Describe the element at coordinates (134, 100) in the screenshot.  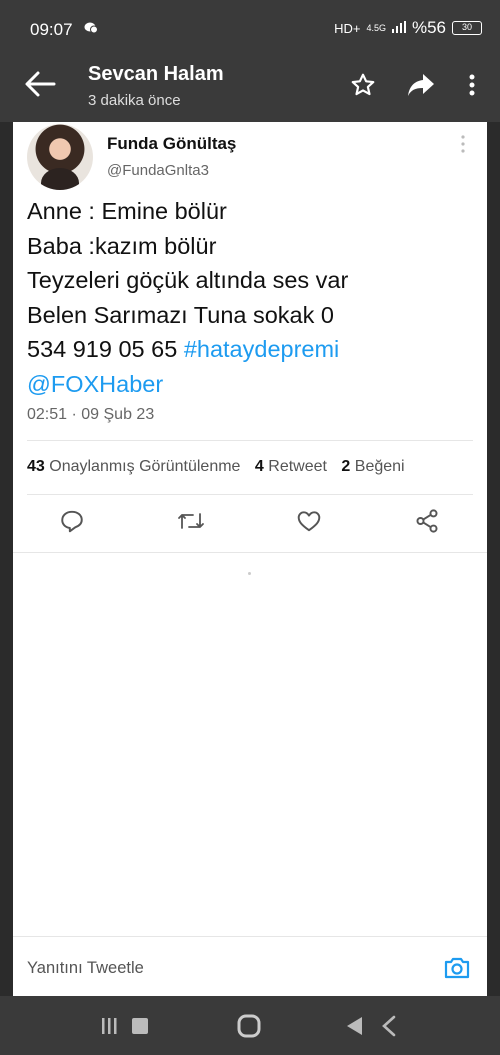
I see `conversation-subtitle: 3 dakika önce` at that location.